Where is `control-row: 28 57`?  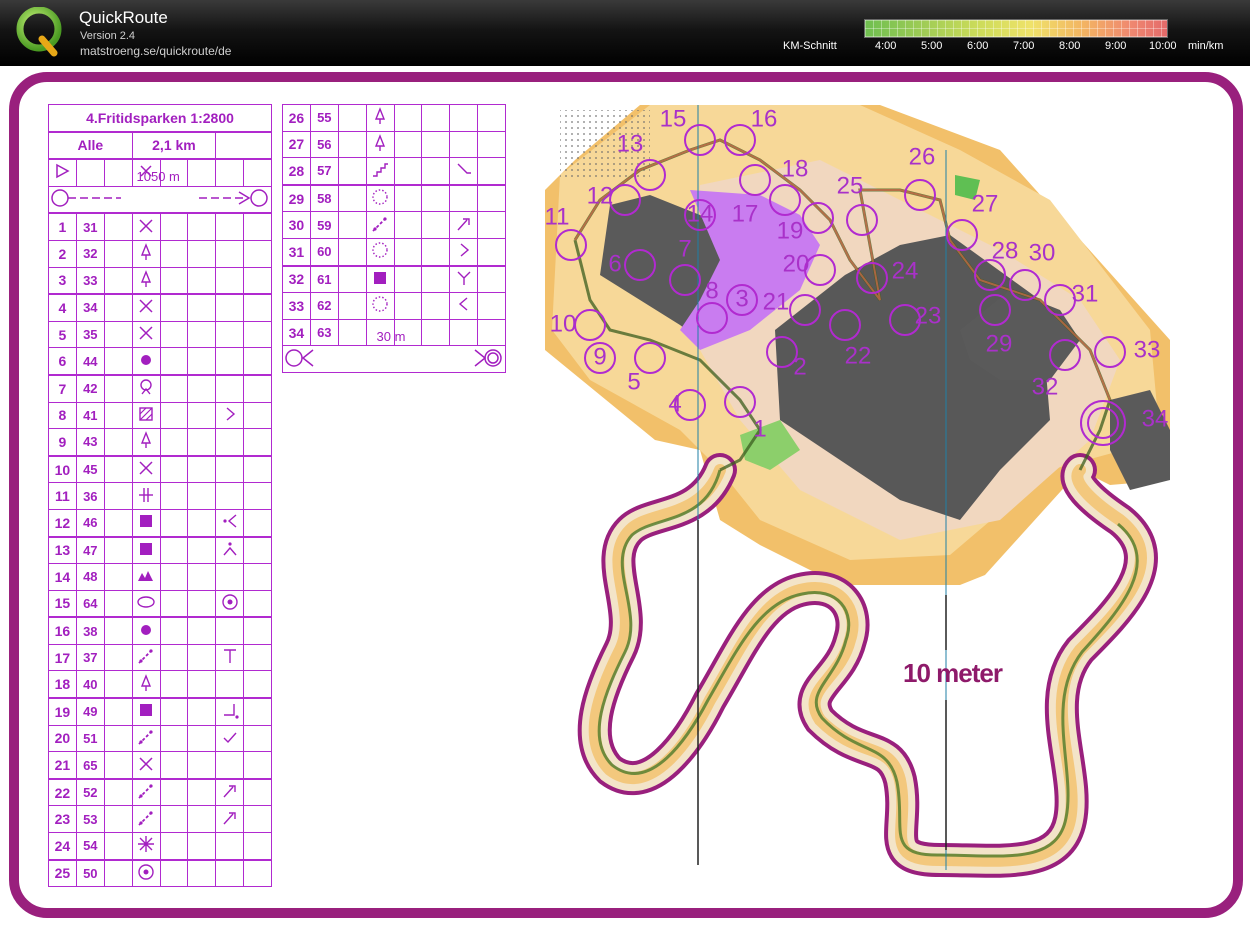 control-row: 28 57 is located at coordinates (394, 171).